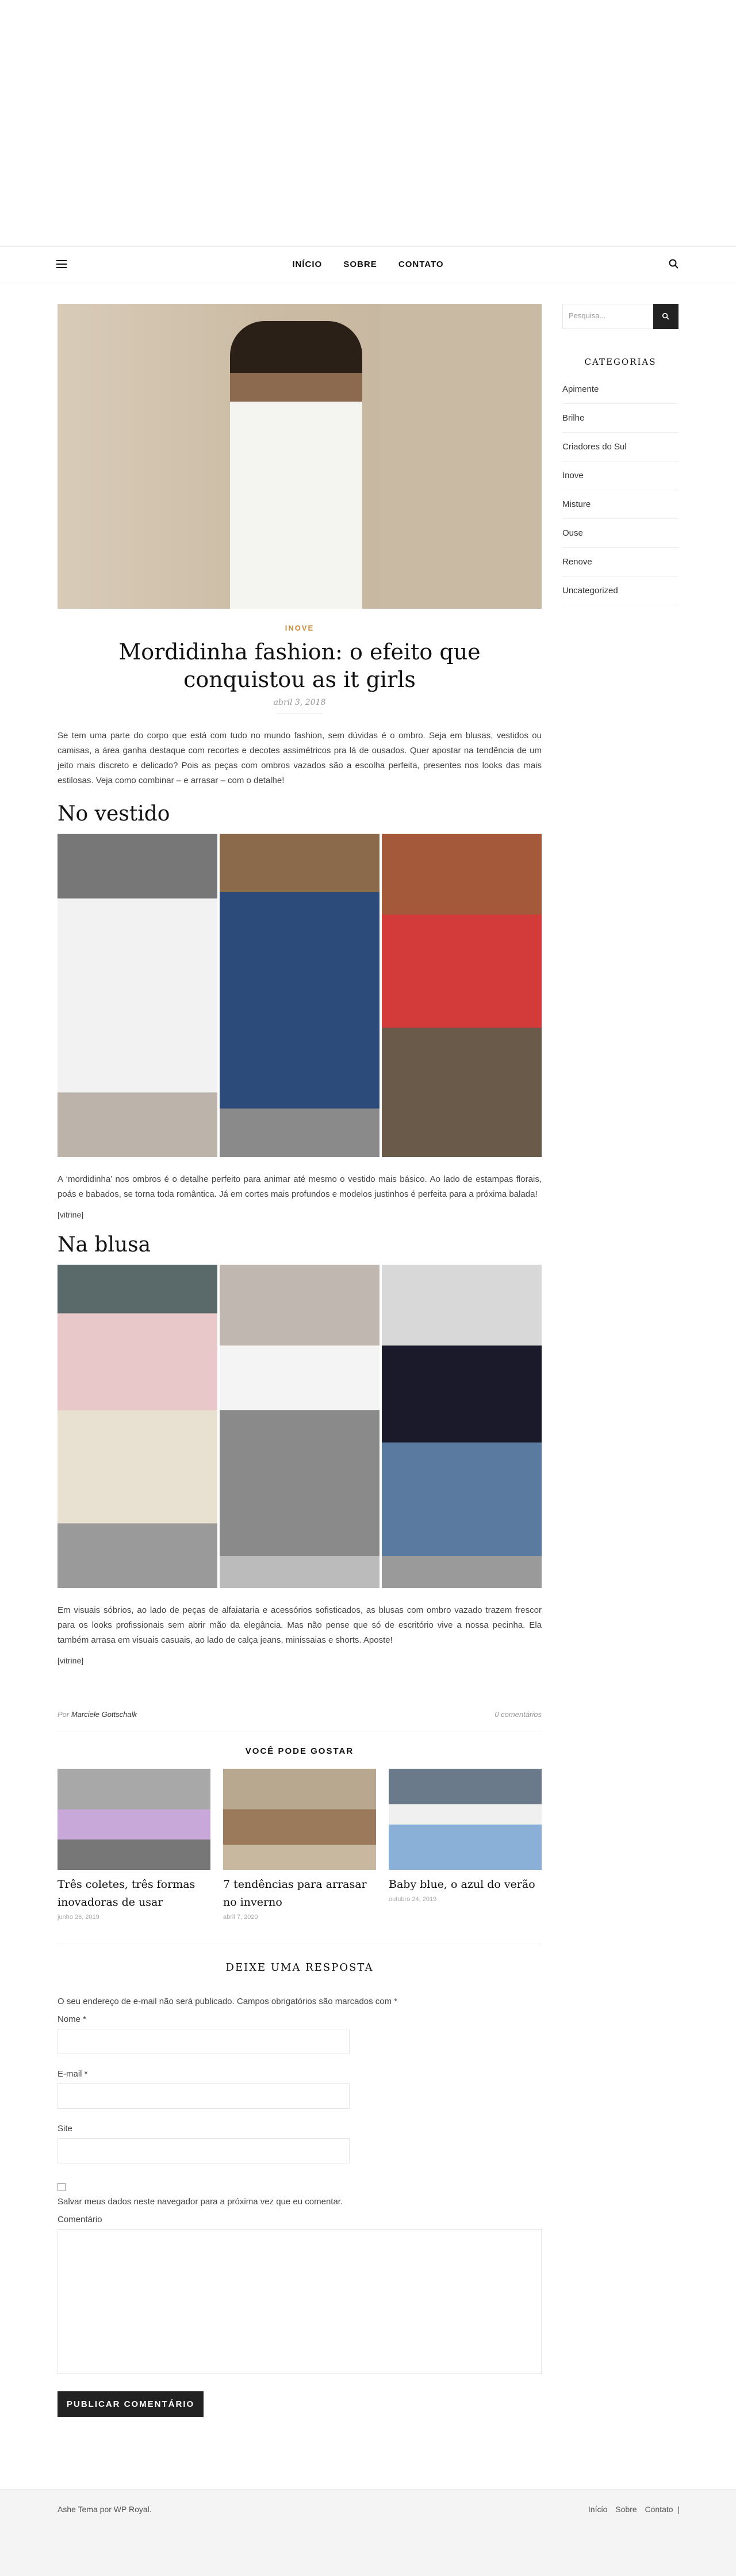  What do you see at coordinates (620, 362) in the screenshot?
I see `categories-heading: CATEGORIAS` at bounding box center [620, 362].